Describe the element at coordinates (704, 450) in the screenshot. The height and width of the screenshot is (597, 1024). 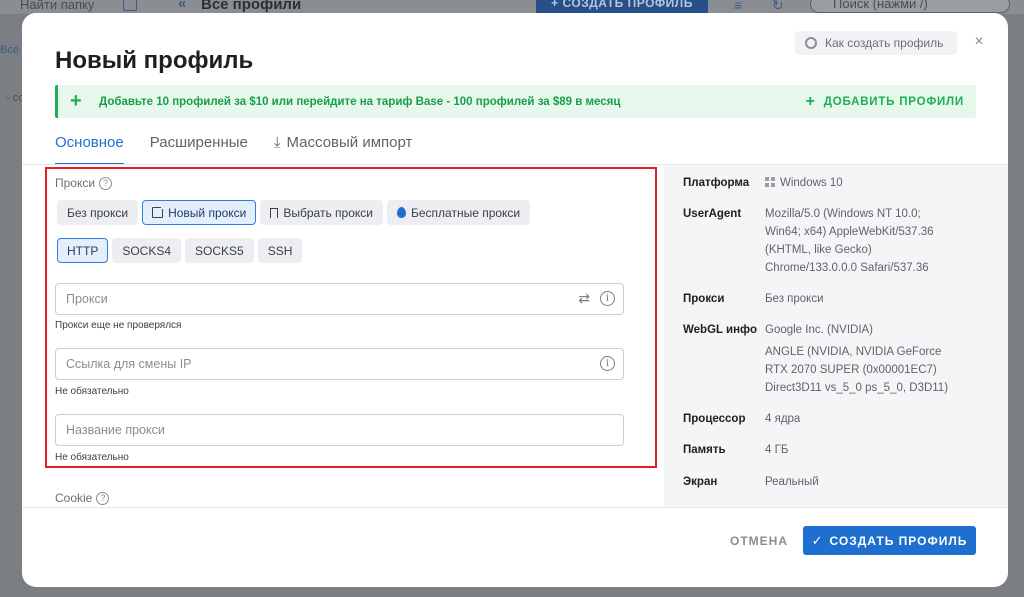
I see `summary-key: Память` at that location.